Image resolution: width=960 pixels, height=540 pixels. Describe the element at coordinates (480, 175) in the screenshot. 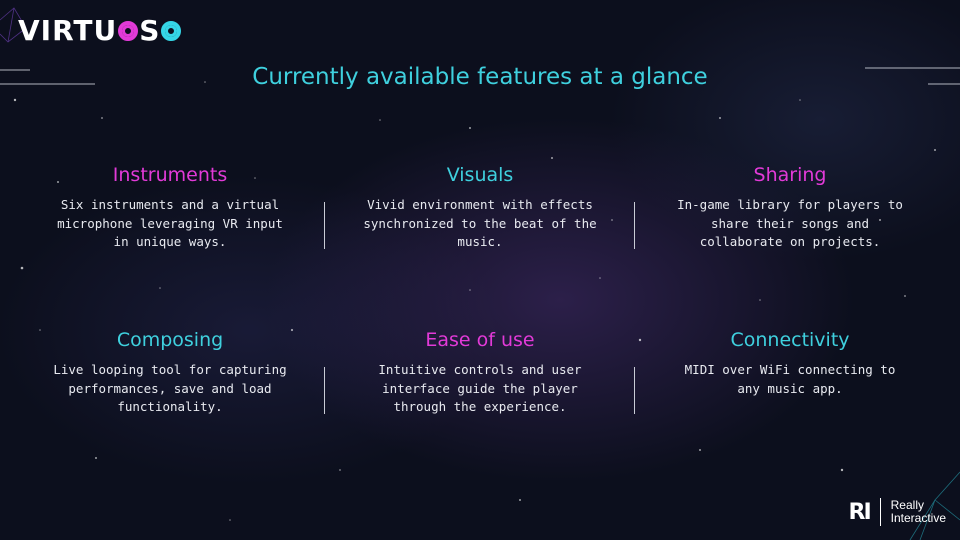

I see `feature-title: Visuals` at that location.